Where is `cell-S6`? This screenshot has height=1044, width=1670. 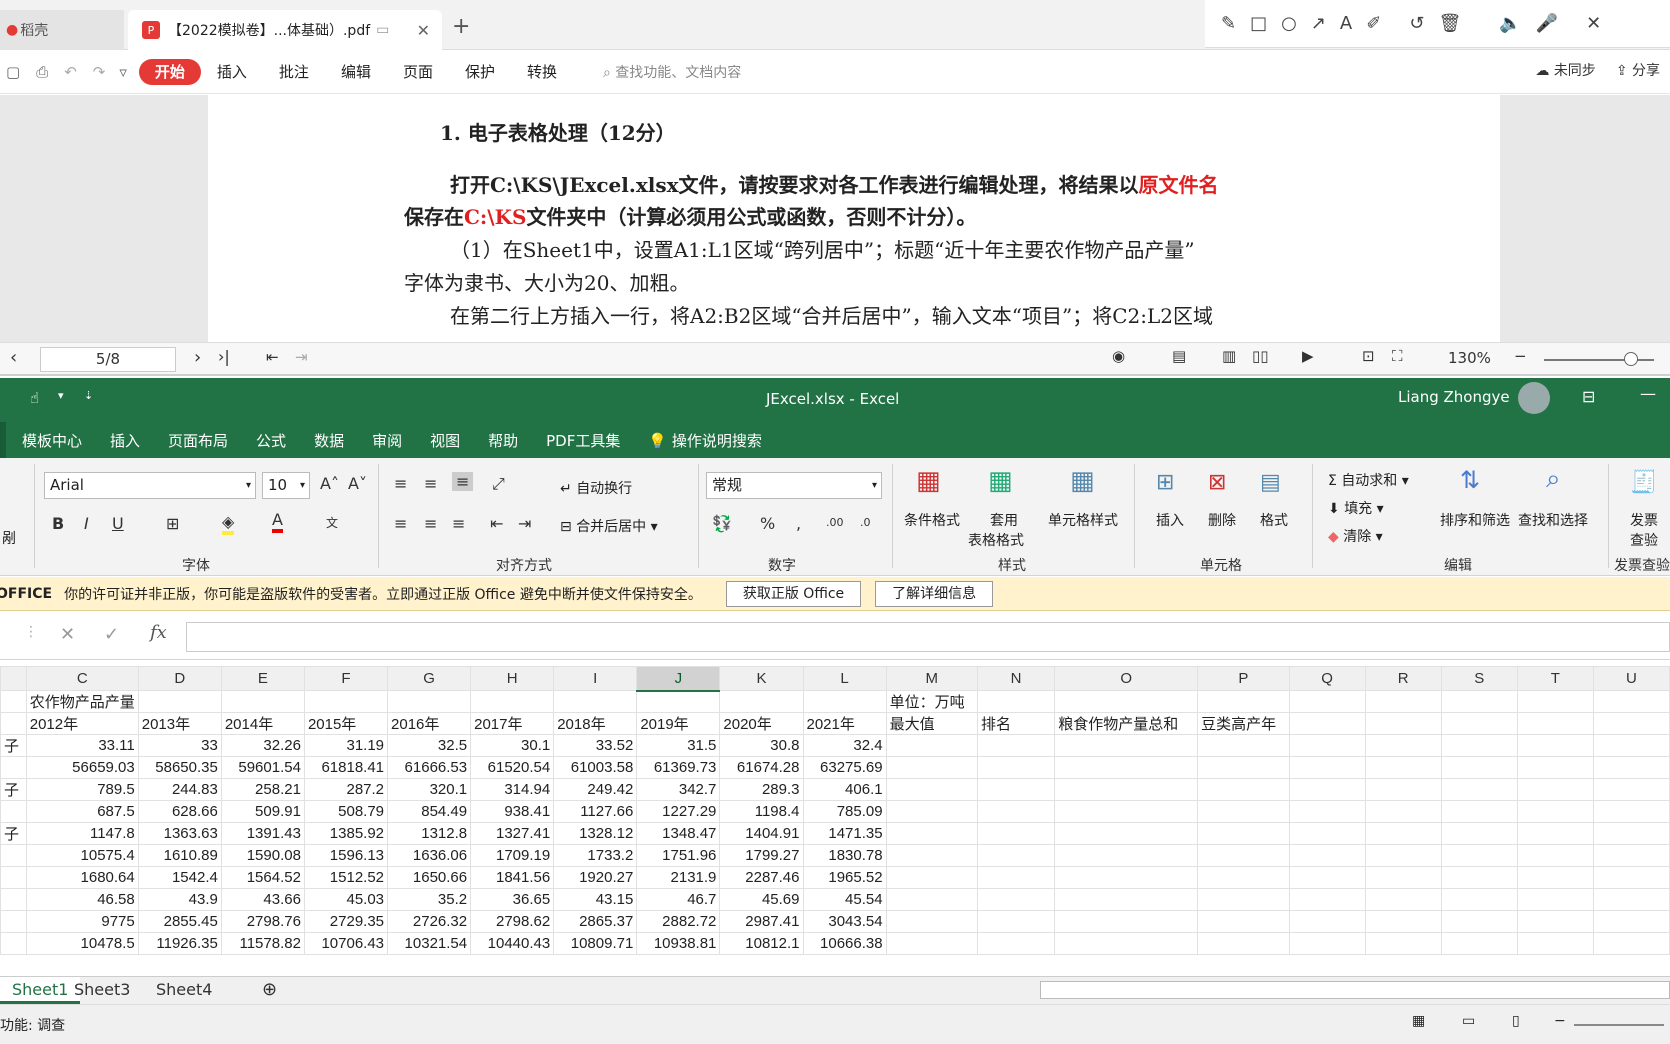
cell-S6 is located at coordinates (1479, 811).